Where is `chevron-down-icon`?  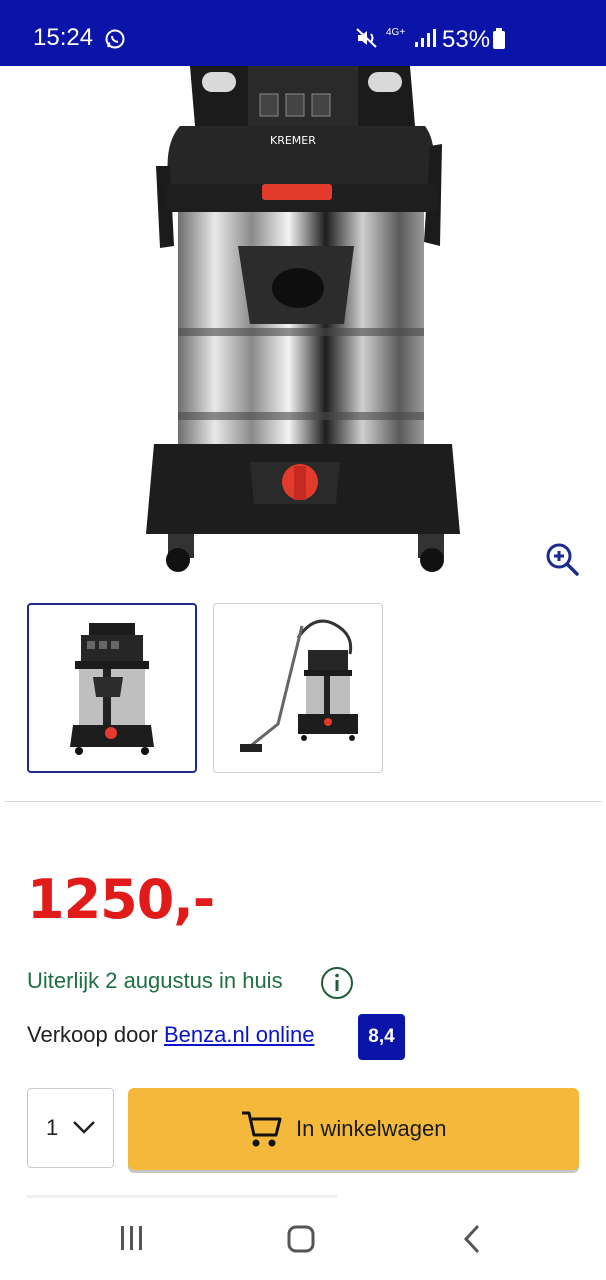 chevron-down-icon is located at coordinates (84, 1129).